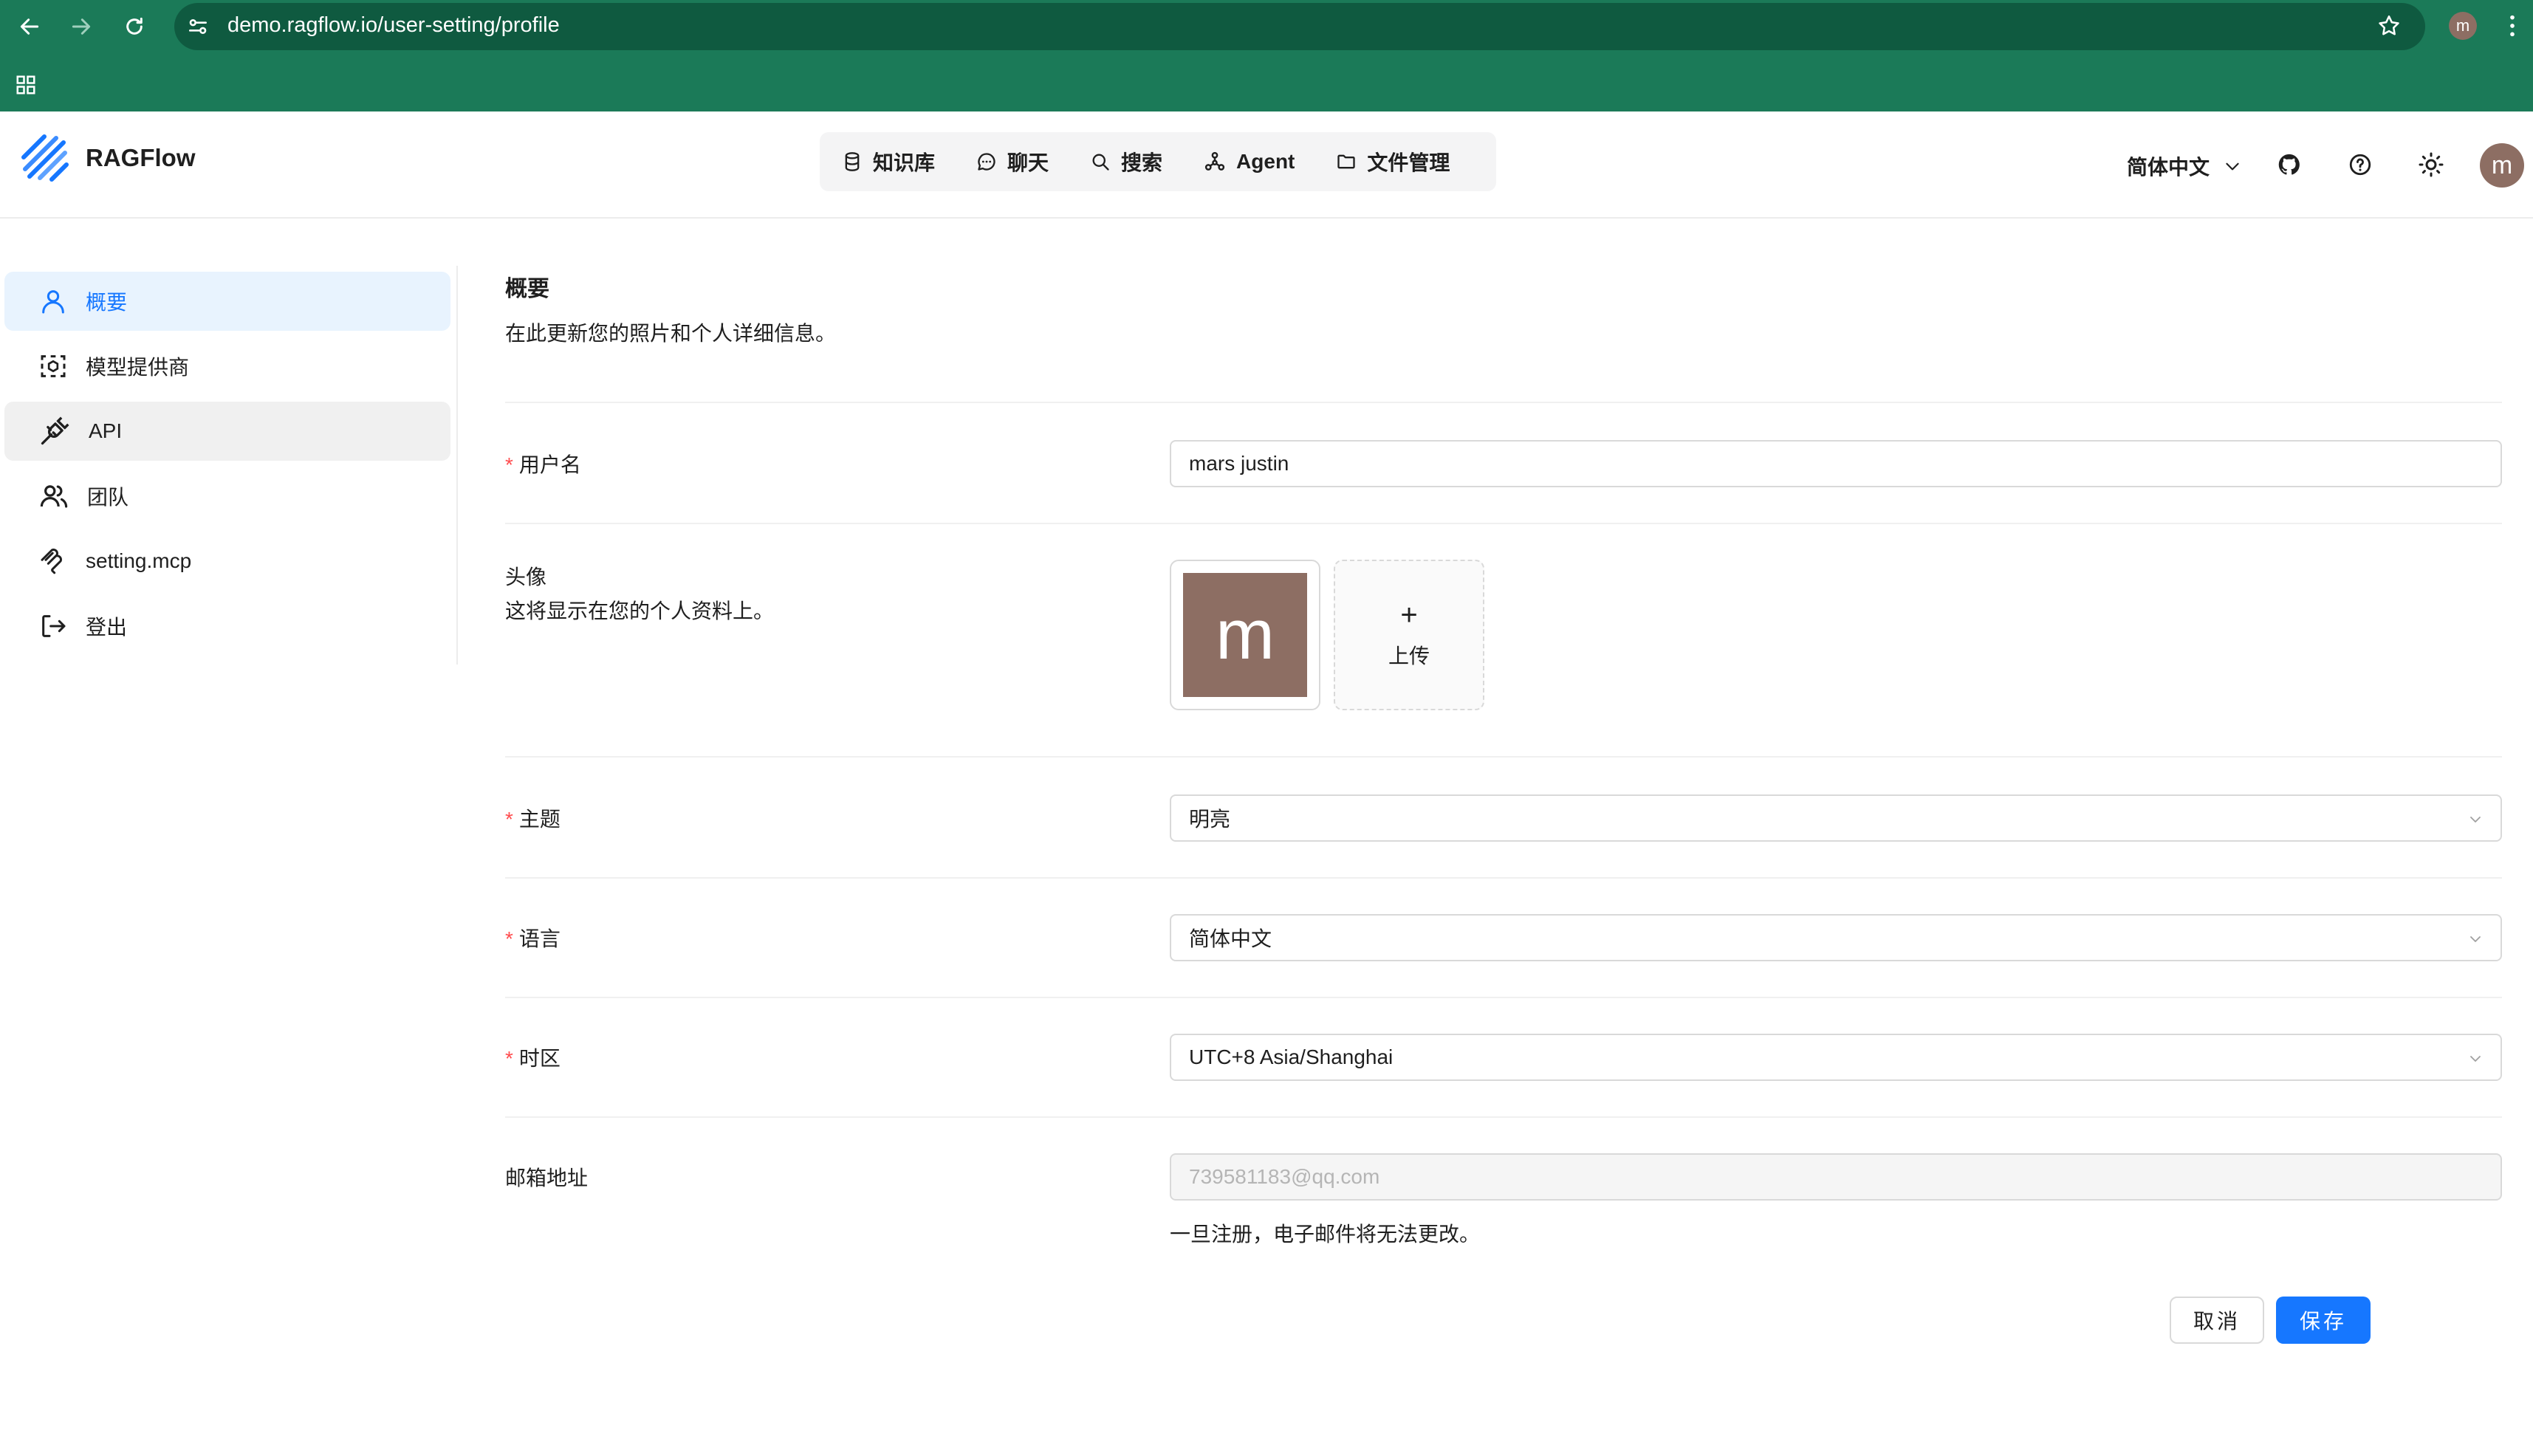  What do you see at coordinates (549, 465) in the screenshot?
I see `username-label-text: 用户名` at bounding box center [549, 465].